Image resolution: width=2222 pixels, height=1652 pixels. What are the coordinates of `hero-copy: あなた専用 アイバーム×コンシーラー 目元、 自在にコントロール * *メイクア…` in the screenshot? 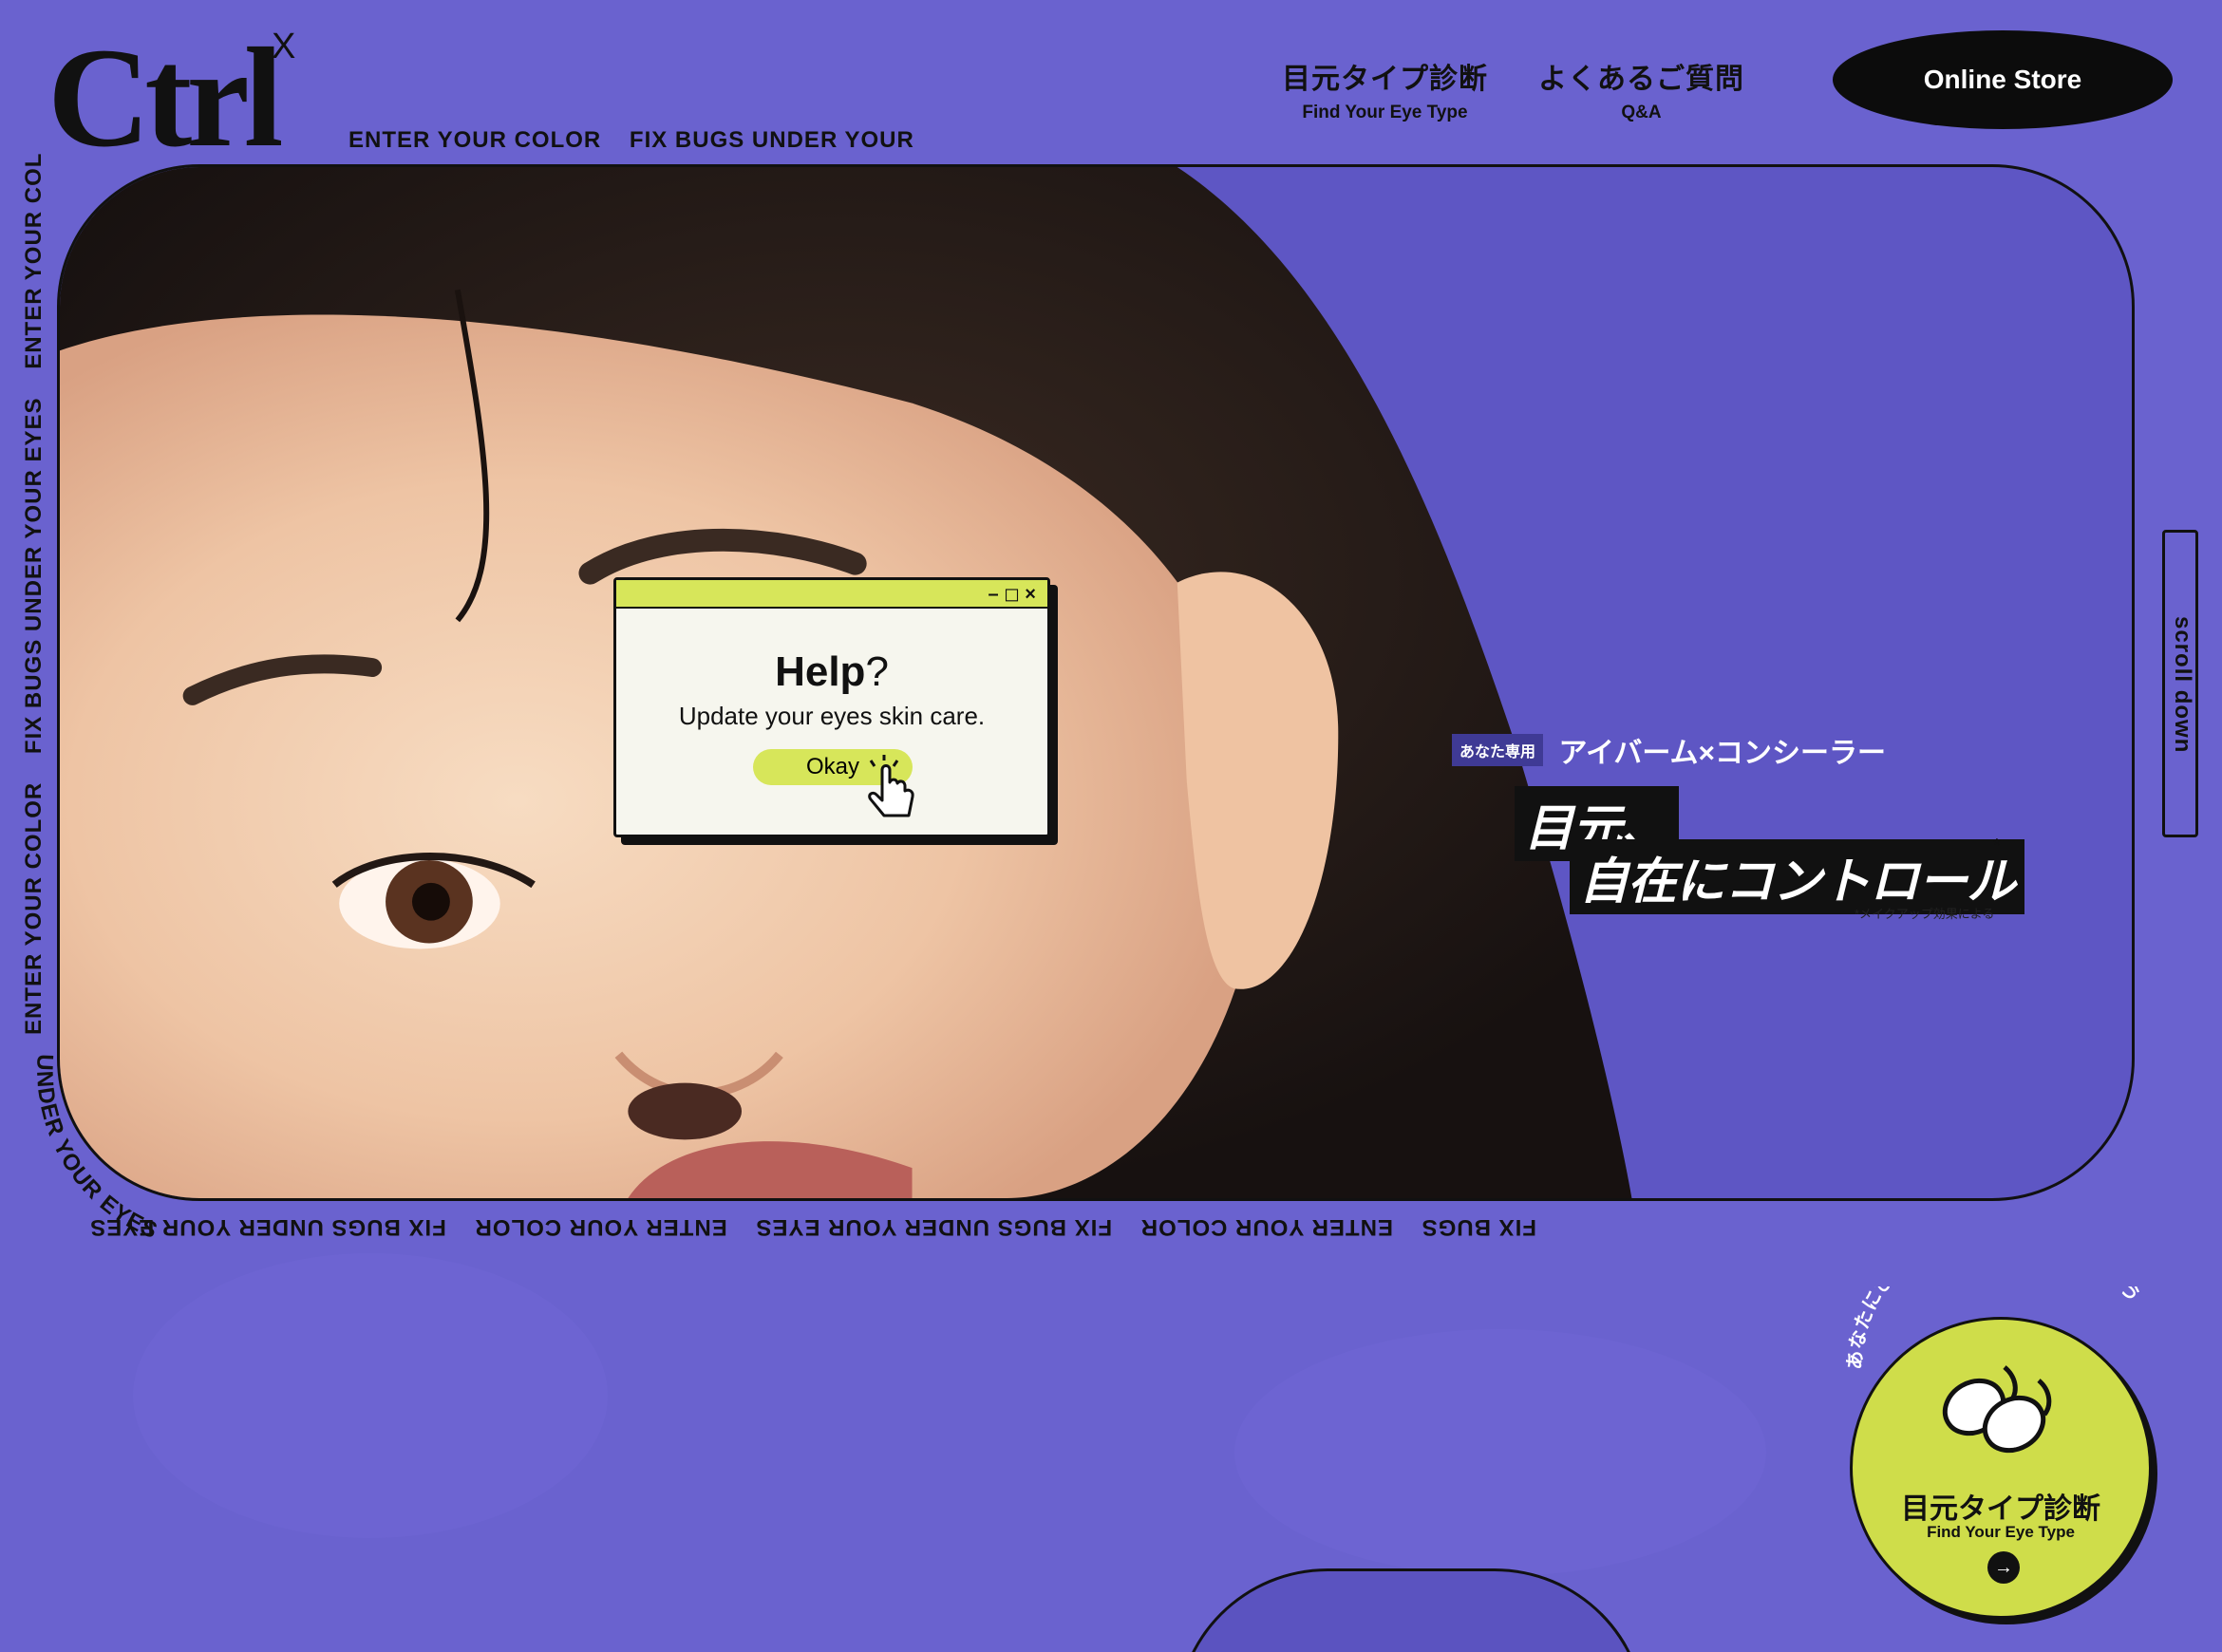 It's located at (1738, 825).